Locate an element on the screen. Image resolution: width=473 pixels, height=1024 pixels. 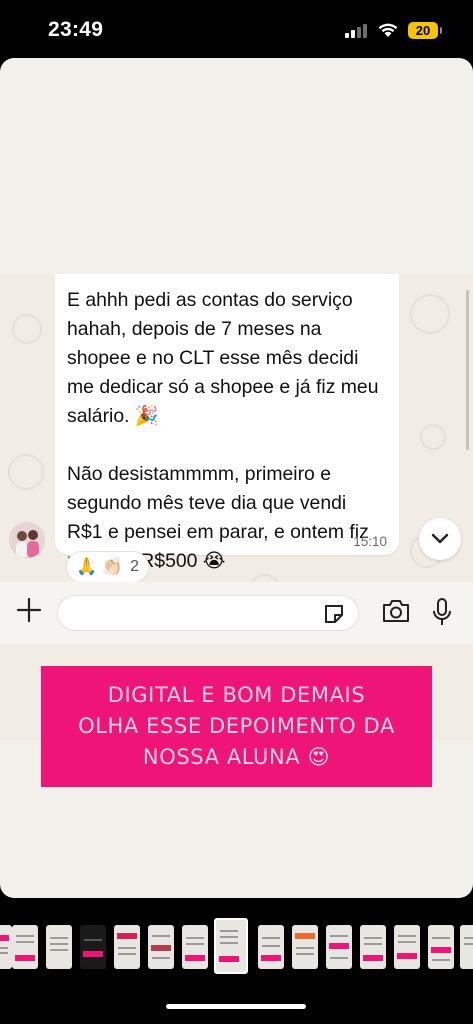
reaction-emojis: 🙏 👏🏻 is located at coordinates (100, 566).